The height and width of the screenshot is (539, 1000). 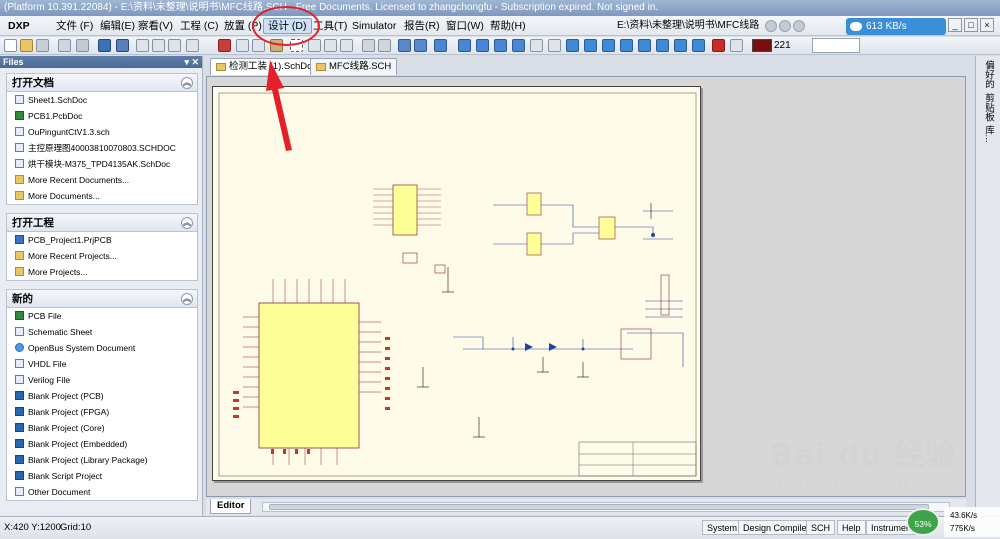 What do you see at coordinates (374, 26) in the screenshot?
I see `menu-simulator: Simulator` at bounding box center [374, 26].